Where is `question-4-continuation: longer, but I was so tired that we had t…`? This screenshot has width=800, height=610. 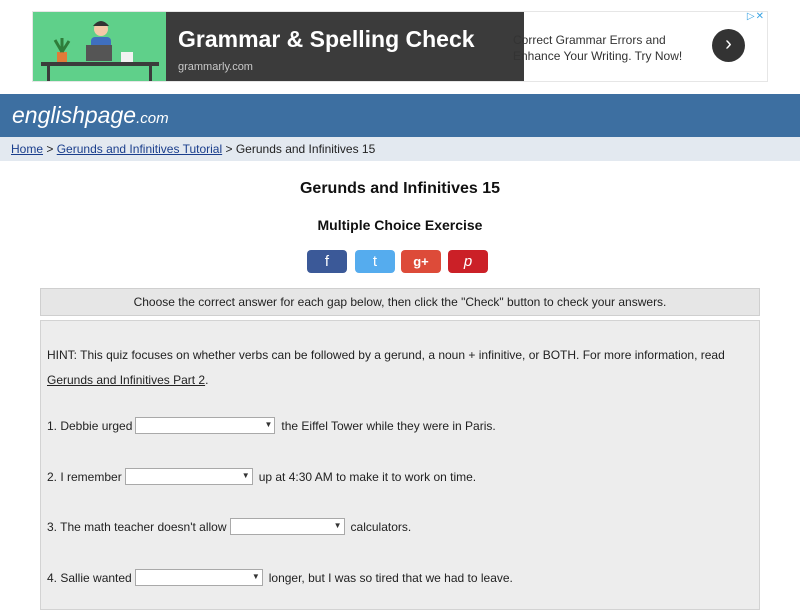
question-4-continuation: longer, but I was so tired that we had t… is located at coordinates (390, 577).